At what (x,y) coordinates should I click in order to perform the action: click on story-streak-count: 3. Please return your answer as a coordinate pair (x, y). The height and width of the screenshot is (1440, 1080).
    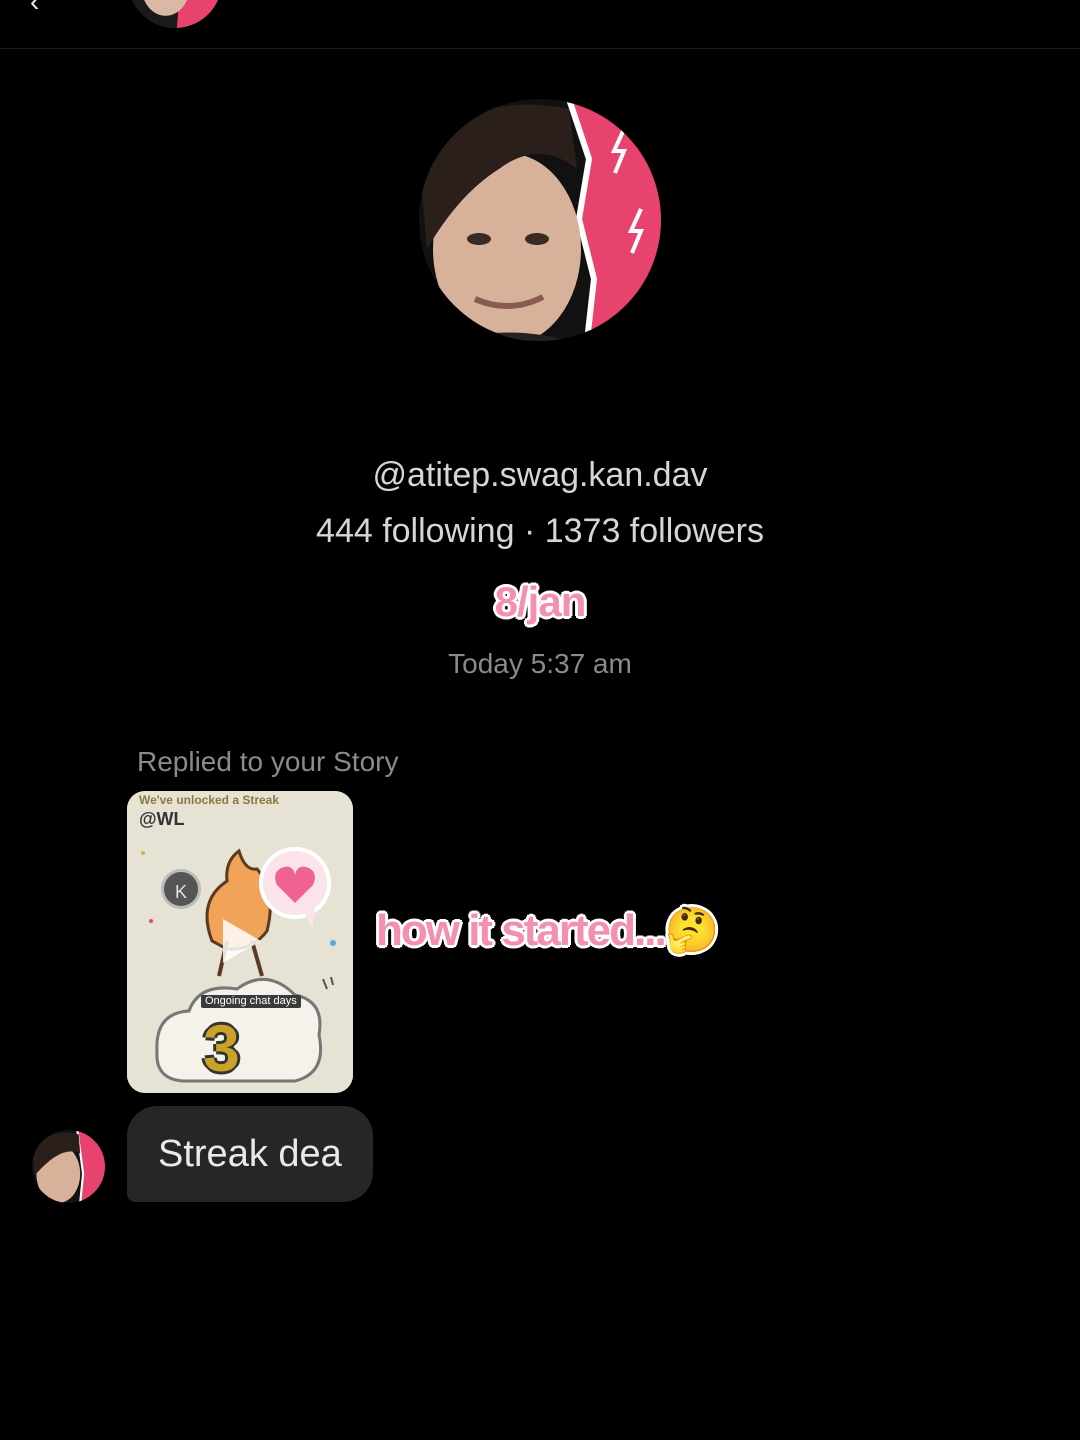
    Looking at the image, I should click on (221, 1048).